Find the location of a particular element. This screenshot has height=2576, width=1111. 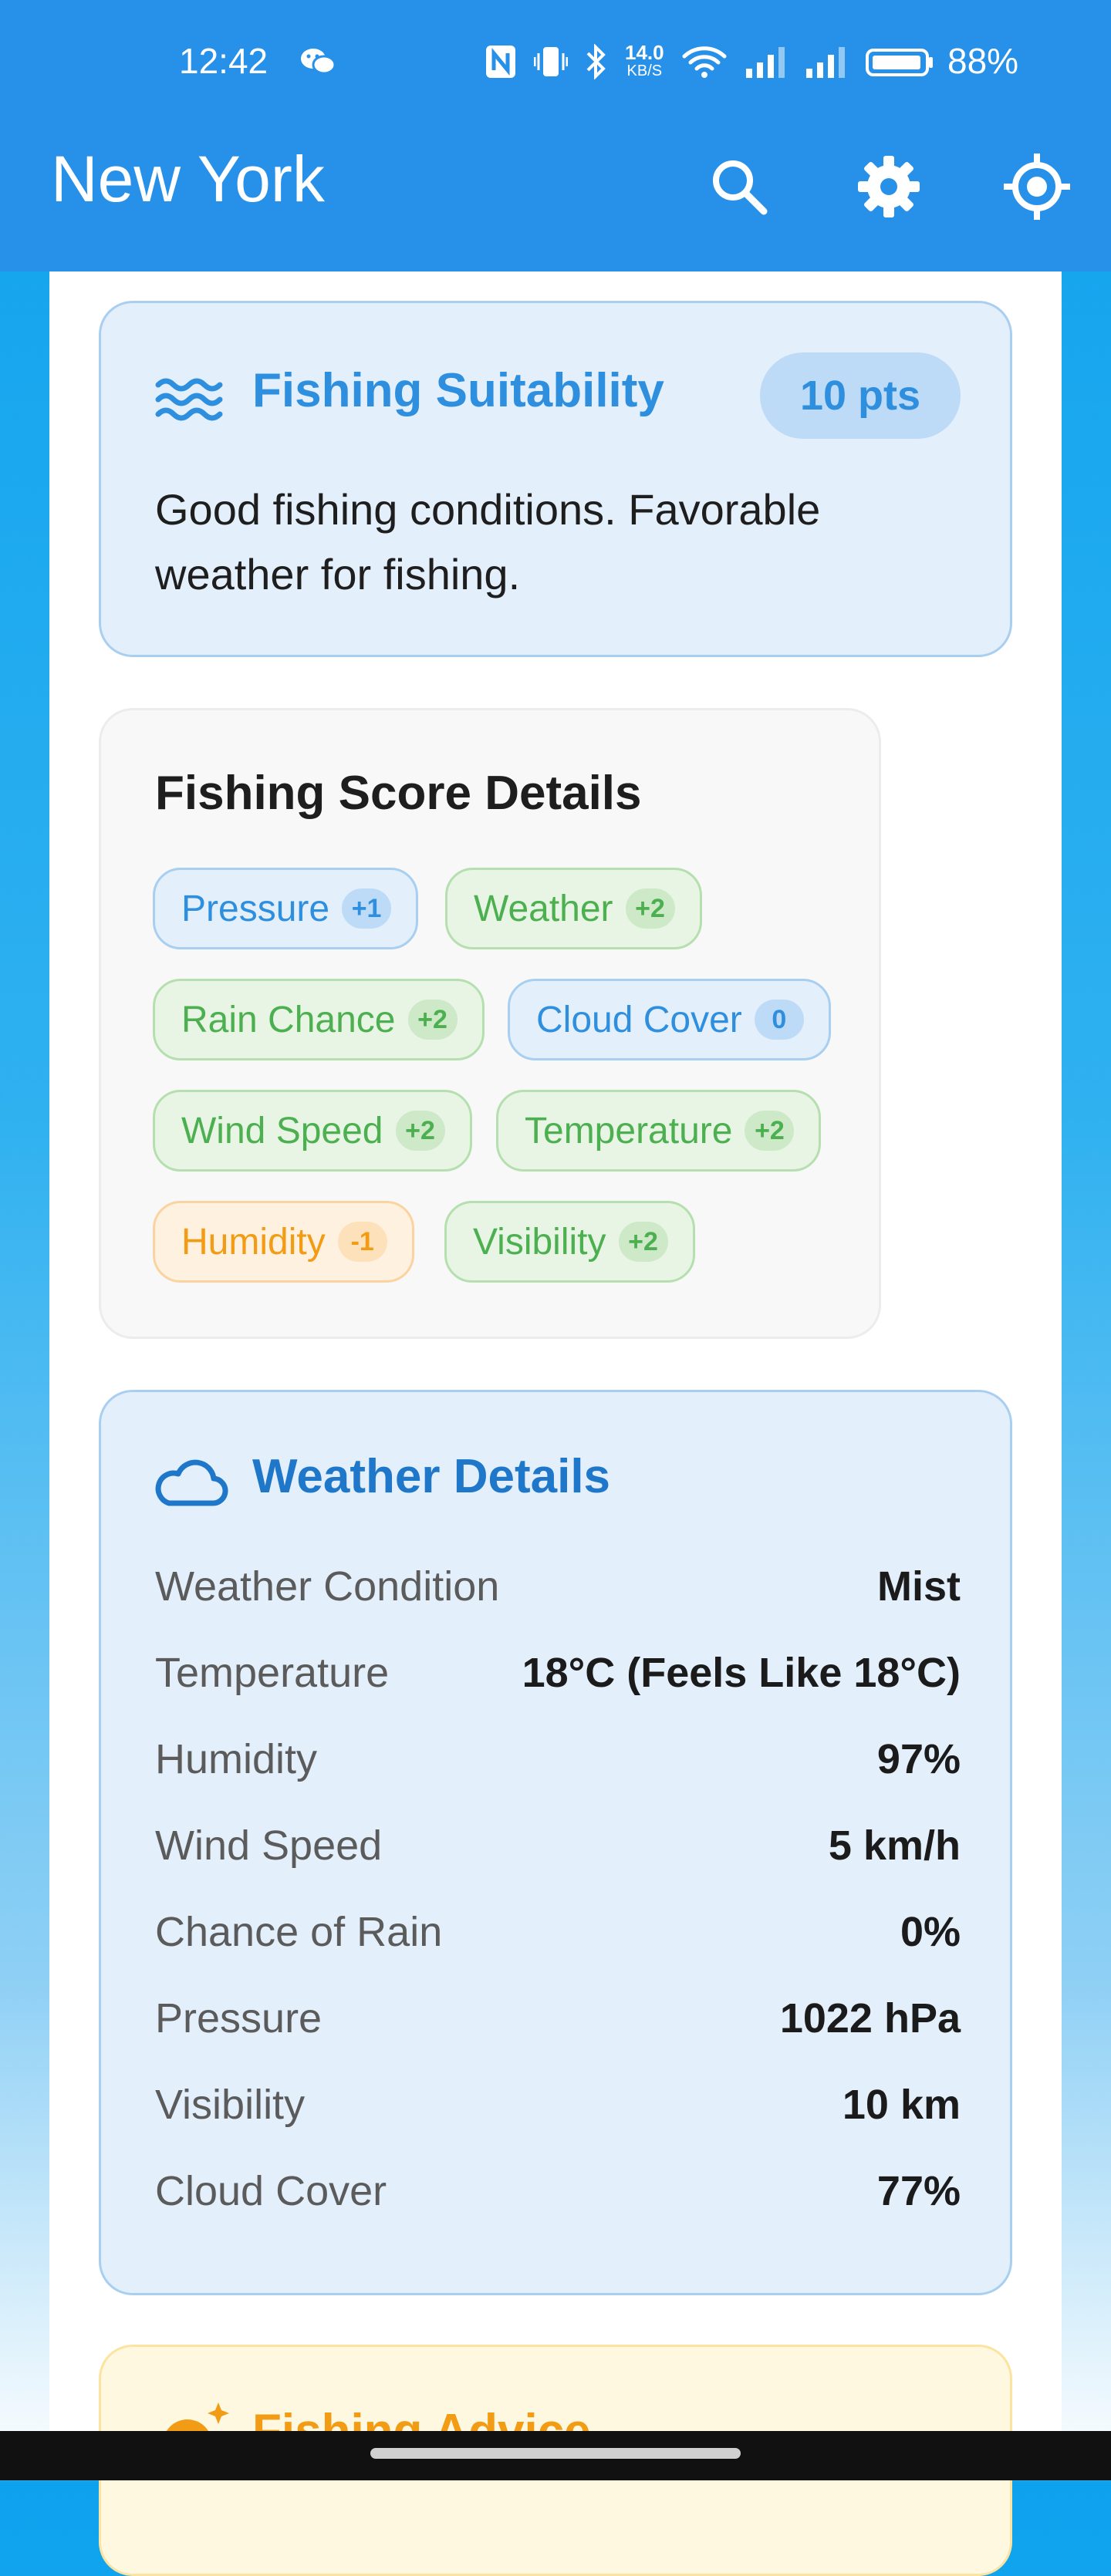

locate-button is located at coordinates (1037, 186).